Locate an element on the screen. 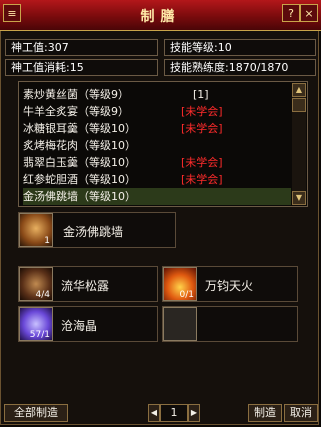 This screenshot has width=321, height=427. recipe-name: 牛羊全炙宴（等级9） is located at coordinates (76, 111).